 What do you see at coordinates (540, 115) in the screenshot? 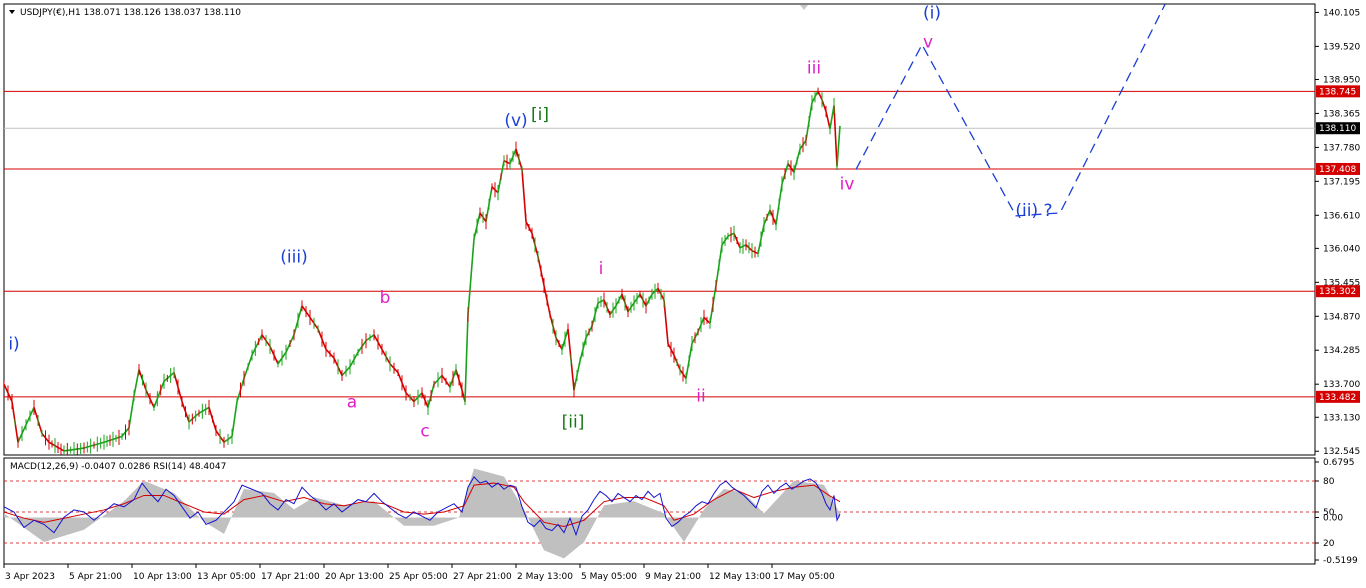
I see `wave-label: [i]` at bounding box center [540, 115].